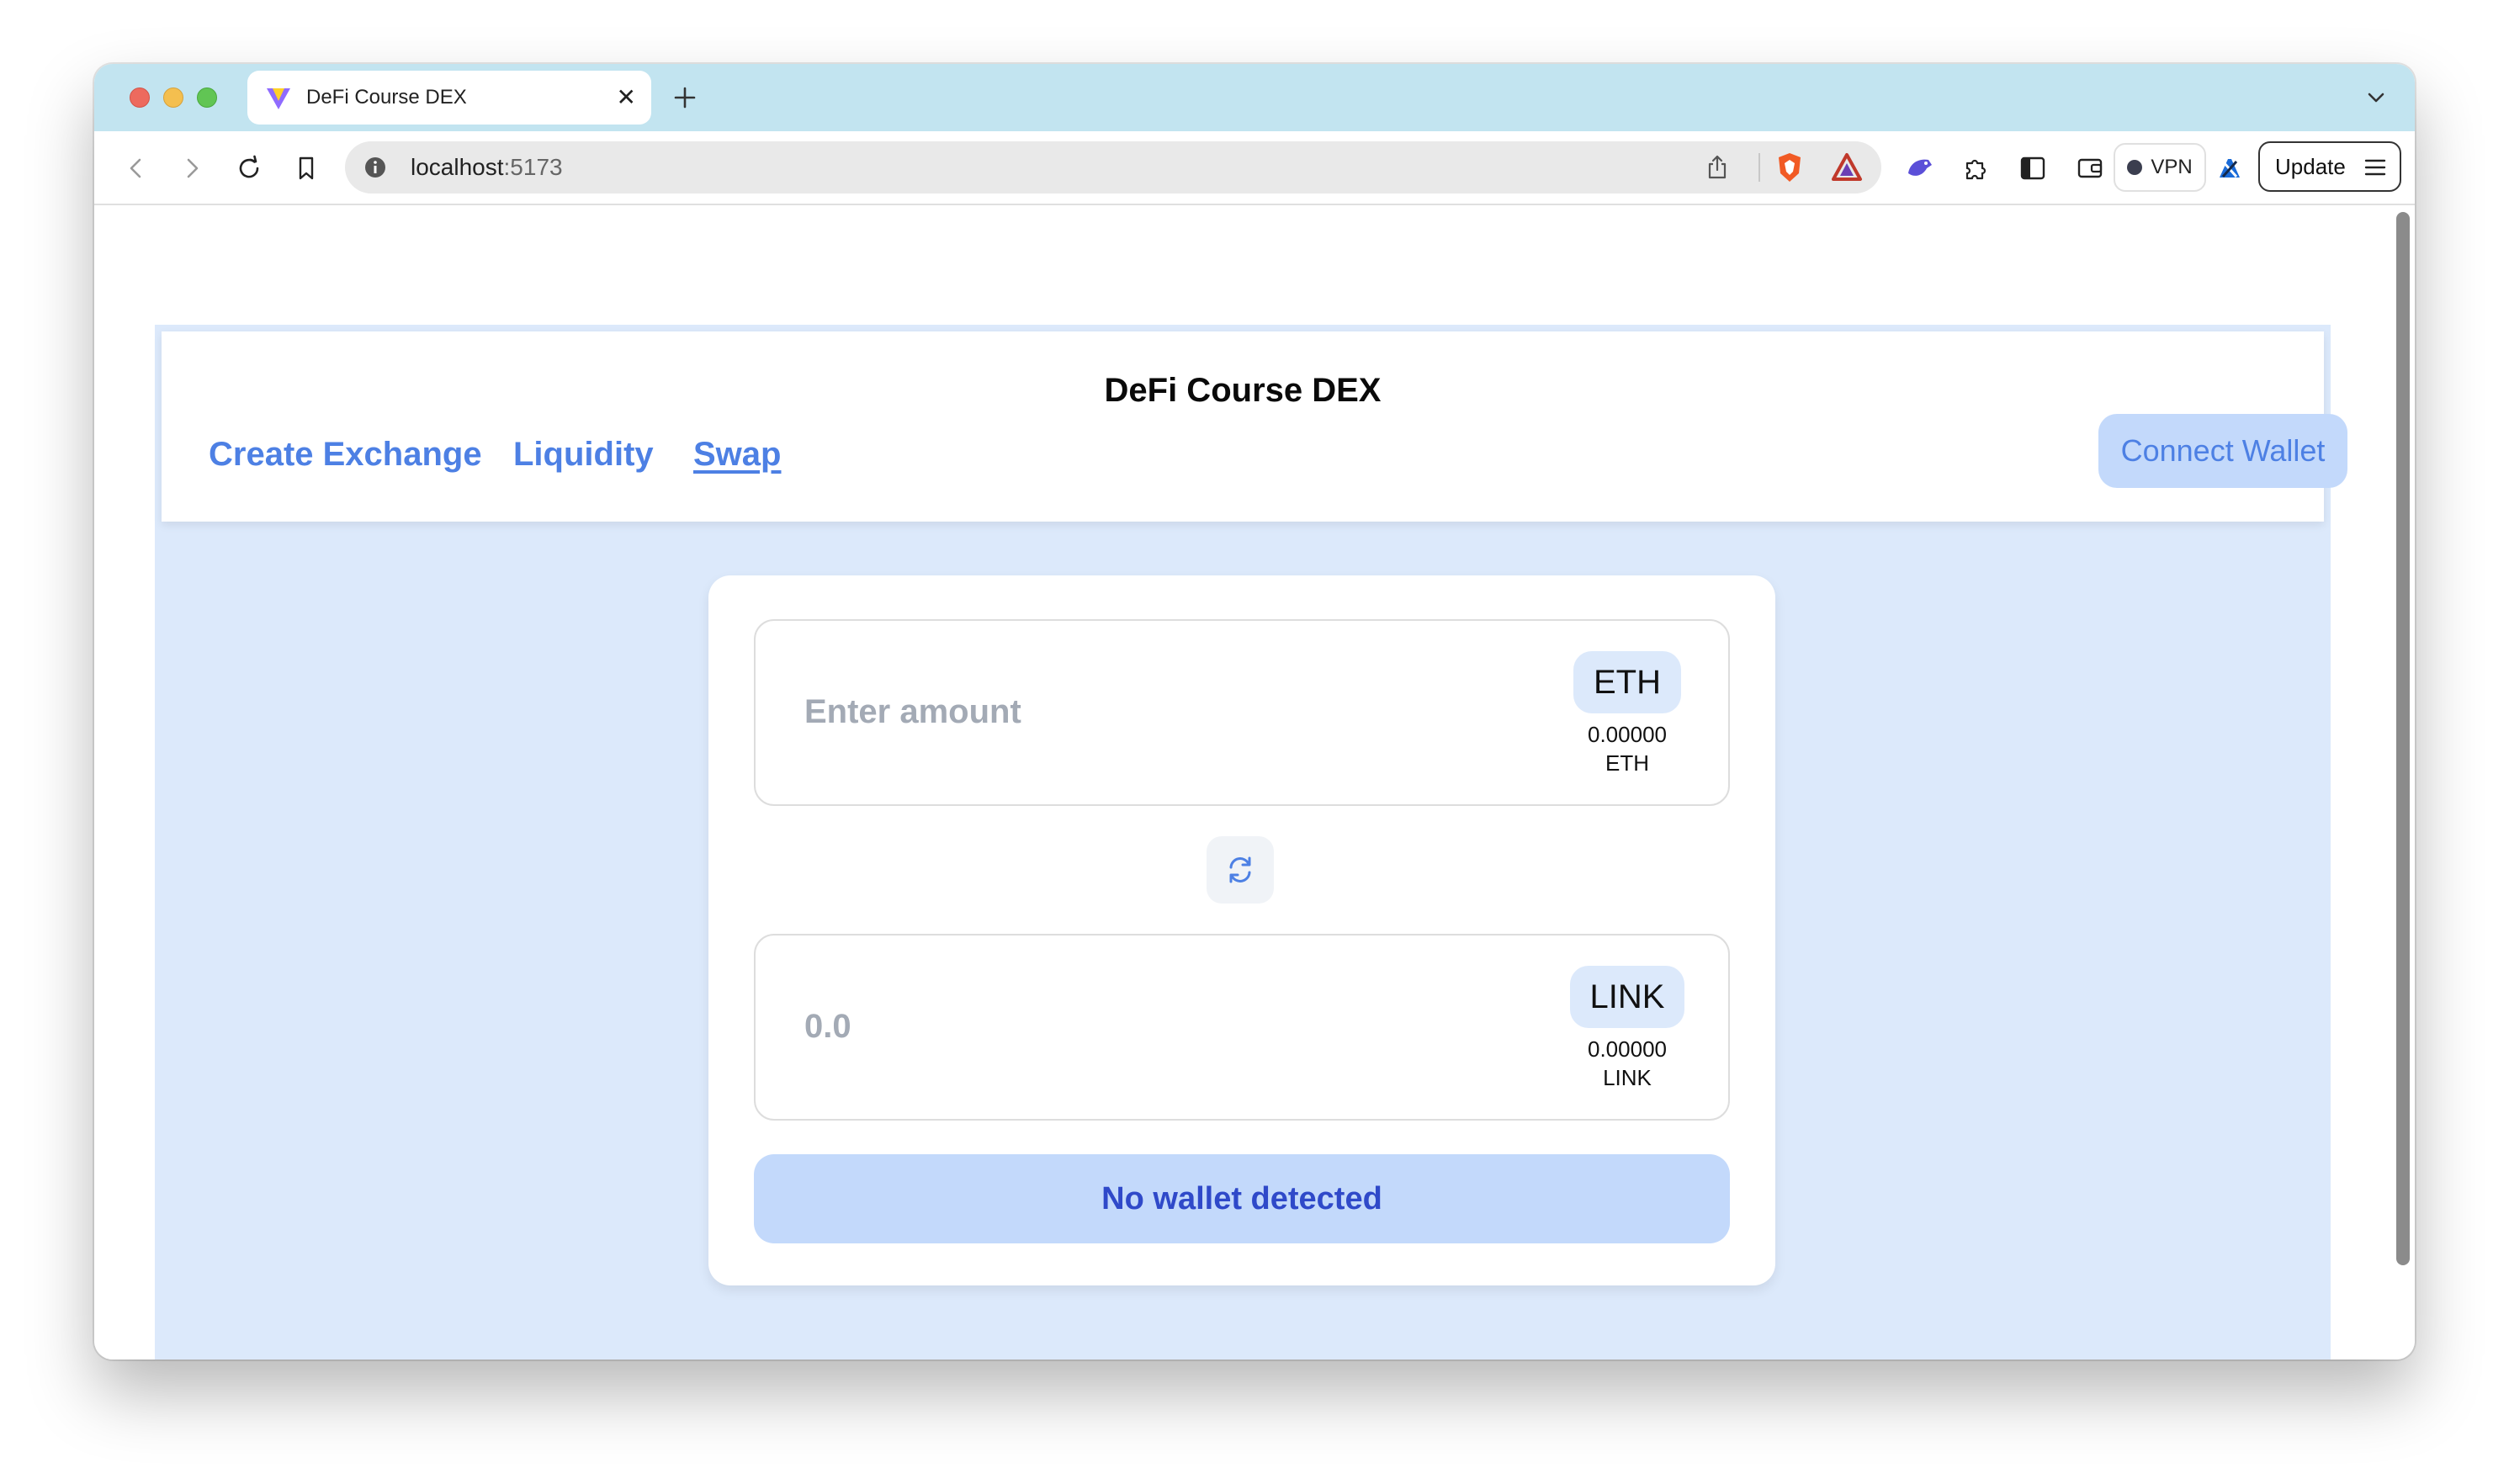 The width and height of the screenshot is (2509, 1484). Describe the element at coordinates (2376, 97) in the screenshot. I see `chevron-down-icon` at that location.